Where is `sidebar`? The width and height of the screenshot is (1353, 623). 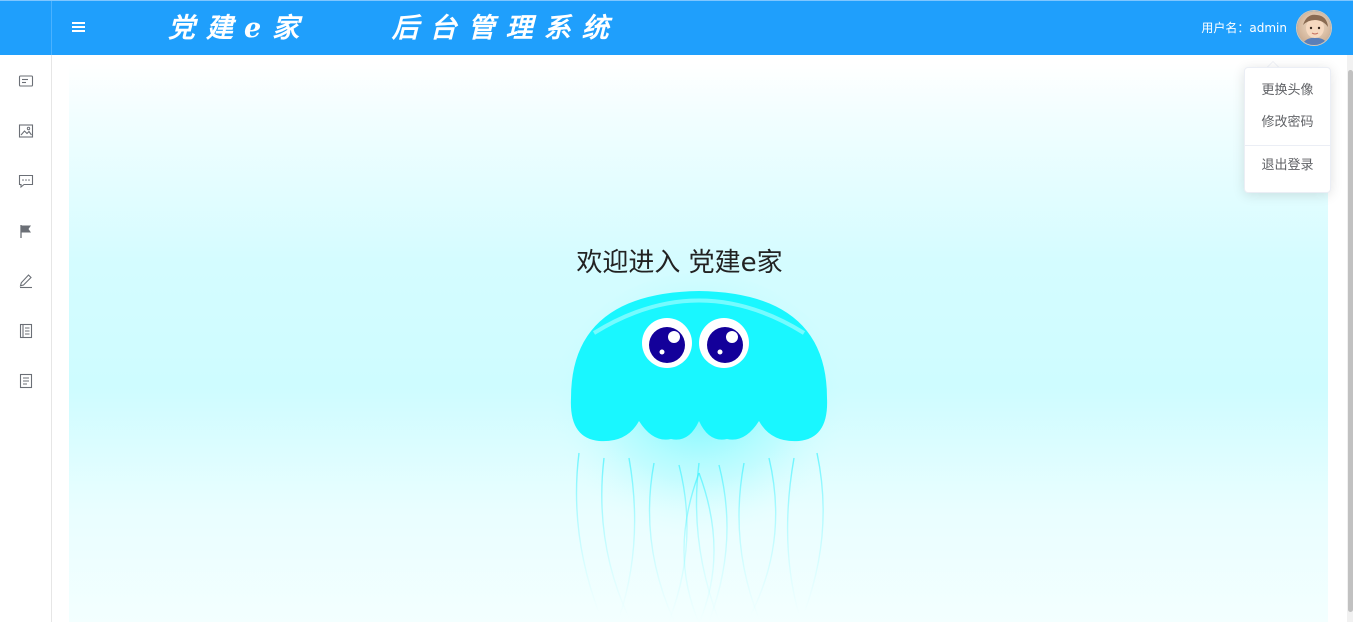
sidebar is located at coordinates (26, 338).